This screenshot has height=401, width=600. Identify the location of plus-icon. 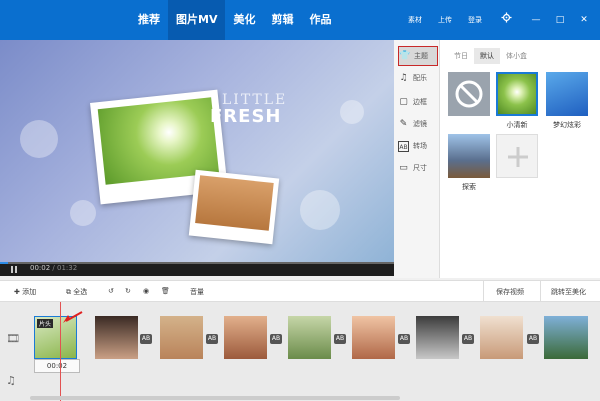
(518, 157).